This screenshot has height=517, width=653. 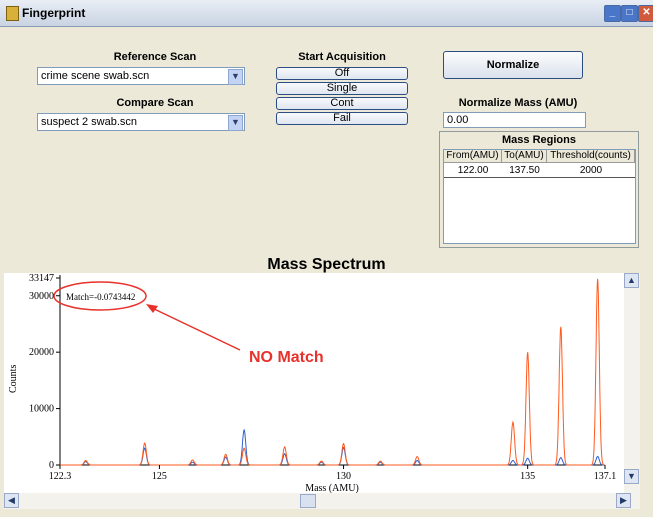 I want to click on x-tick-label: 130, so click(x=343, y=476).